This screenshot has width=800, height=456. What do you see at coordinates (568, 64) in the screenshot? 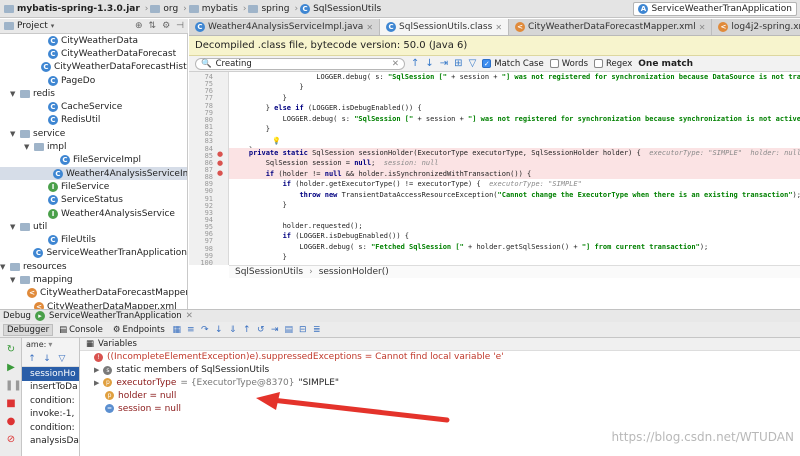
I see `words-checkbox: Words` at bounding box center [568, 64].